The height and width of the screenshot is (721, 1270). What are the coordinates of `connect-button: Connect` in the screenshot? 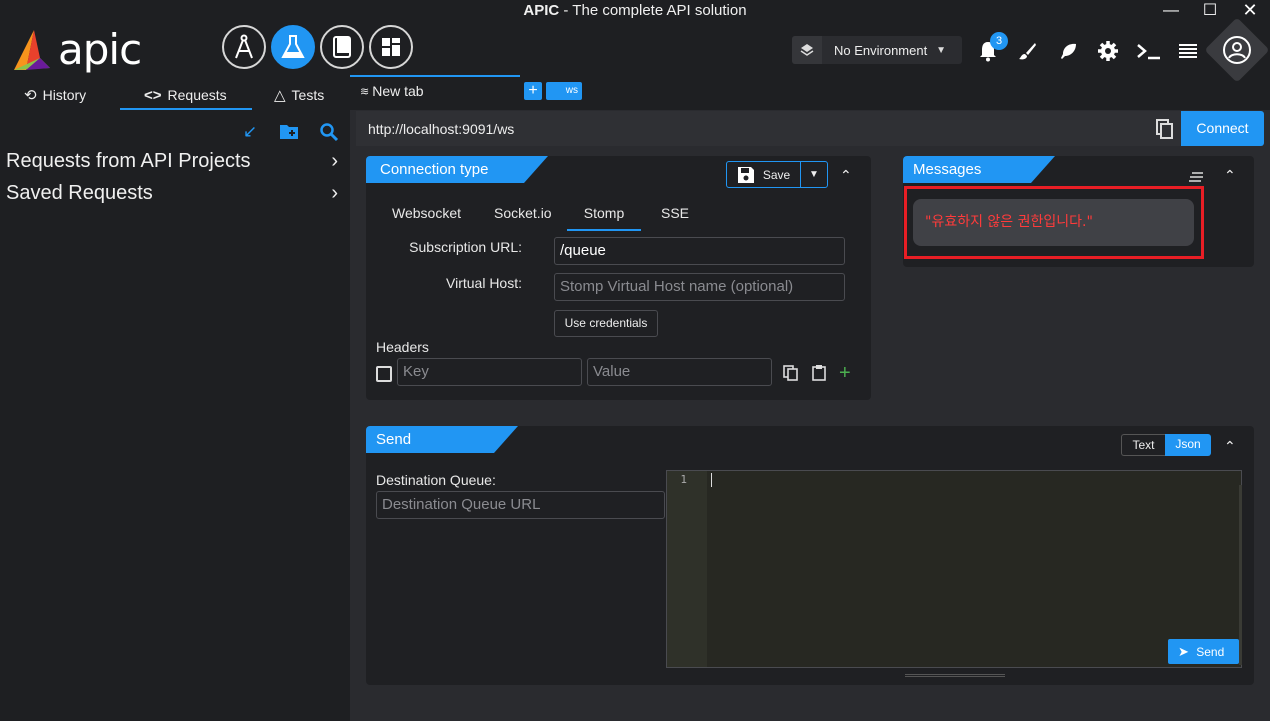 It's located at (1222, 128).